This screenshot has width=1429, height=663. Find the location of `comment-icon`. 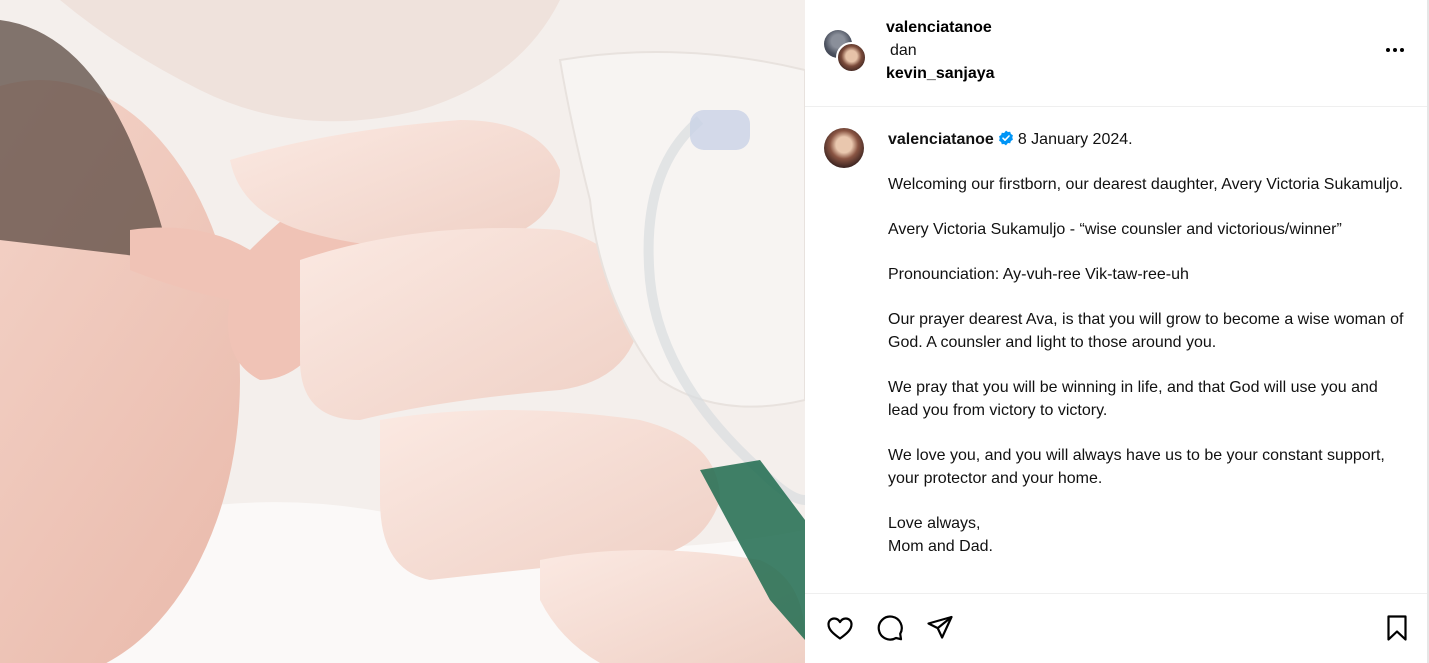

comment-icon is located at coordinates (890, 628).